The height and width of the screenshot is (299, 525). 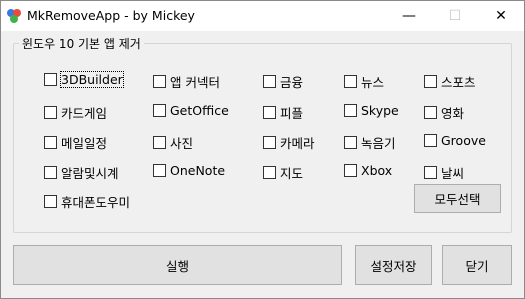 I want to click on app-checkbox: 금융, so click(x=283, y=81).